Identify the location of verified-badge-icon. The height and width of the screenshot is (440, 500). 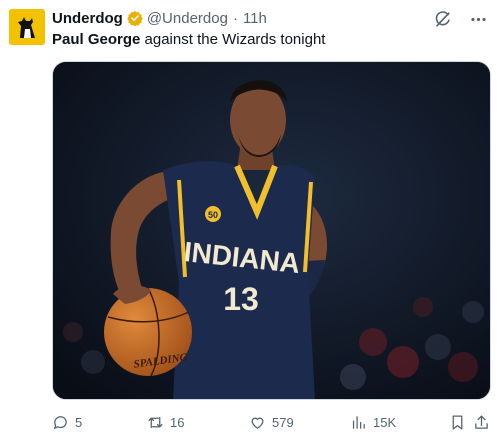
(135, 18).